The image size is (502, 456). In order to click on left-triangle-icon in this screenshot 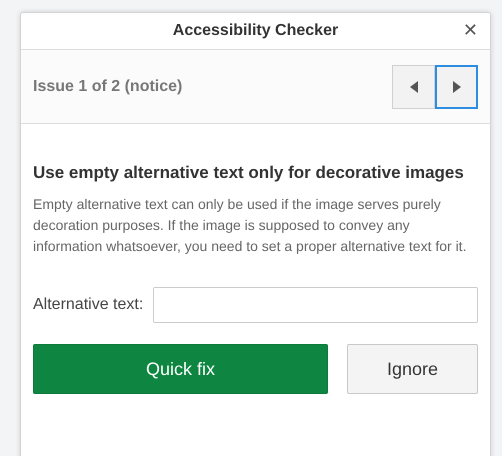, I will do `click(414, 86)`.